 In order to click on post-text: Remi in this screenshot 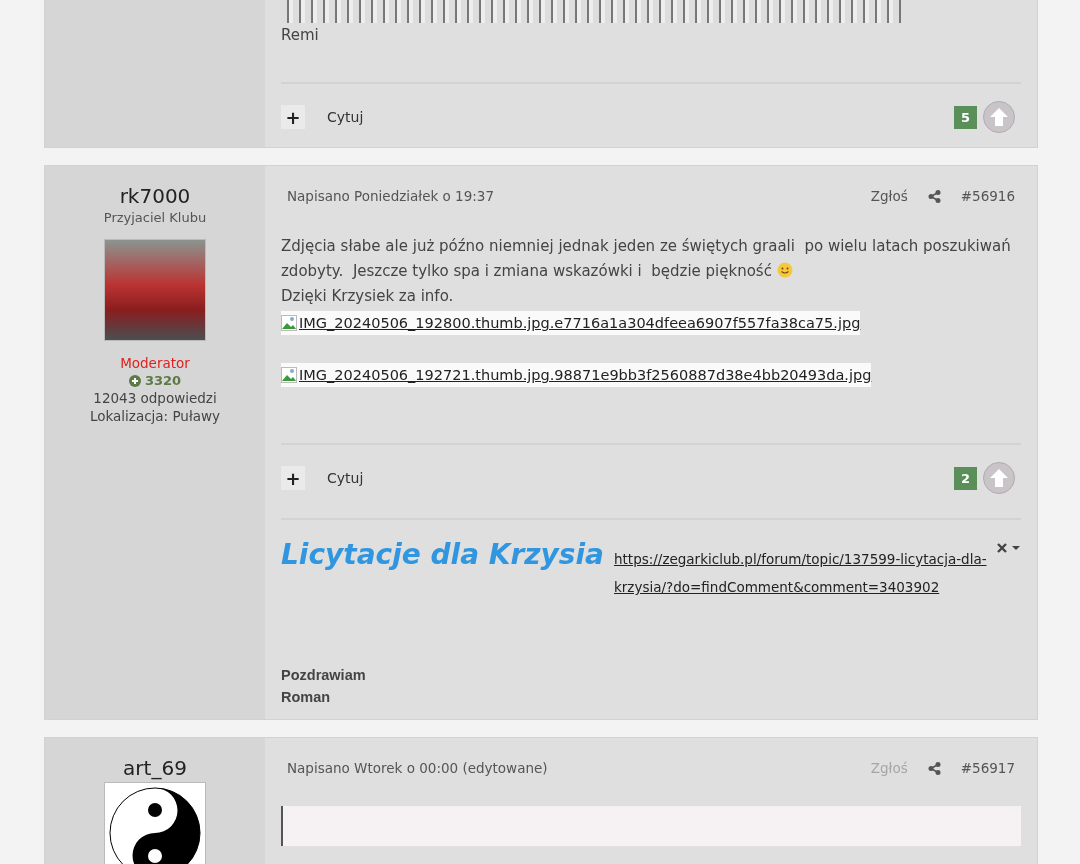, I will do `click(300, 35)`.